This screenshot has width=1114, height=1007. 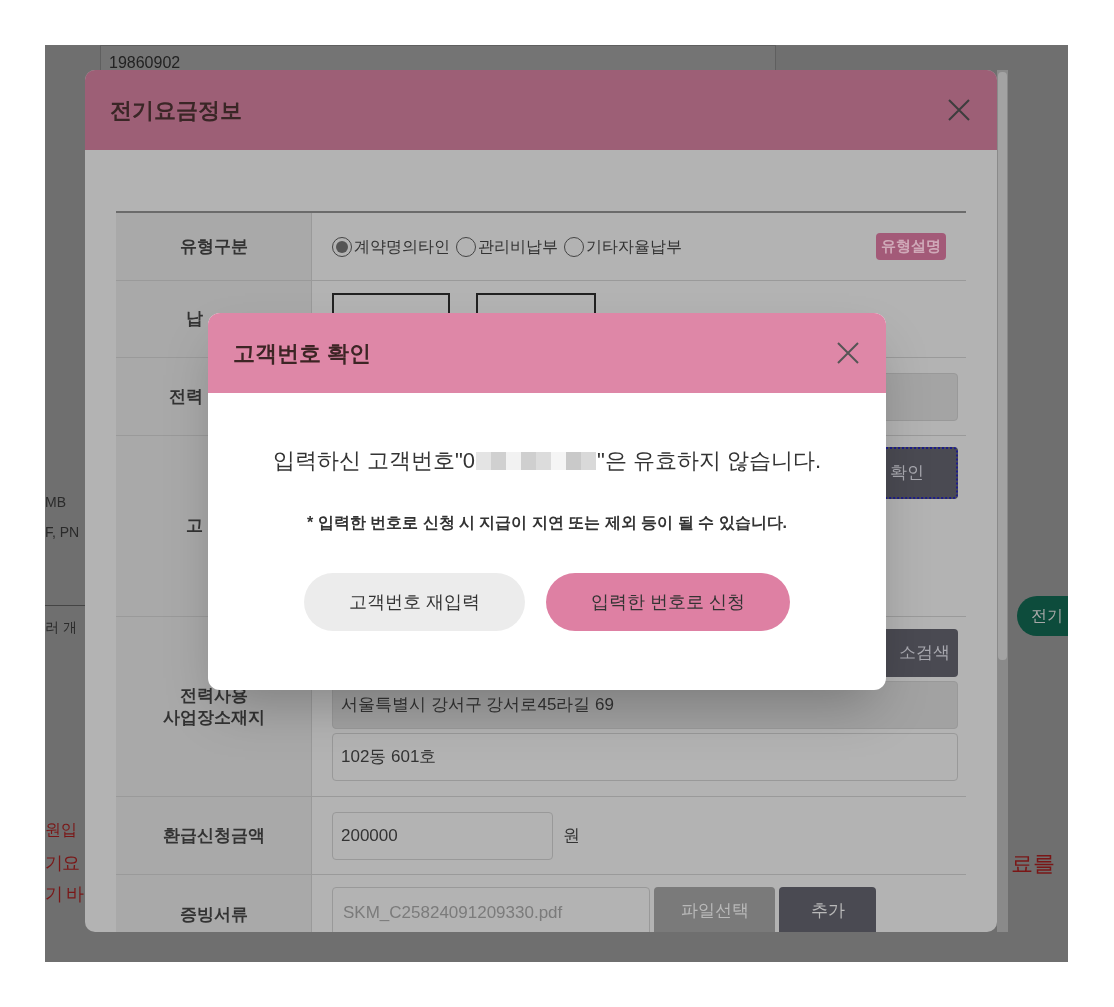 What do you see at coordinates (61, 830) in the screenshot?
I see `page-text: 원입` at bounding box center [61, 830].